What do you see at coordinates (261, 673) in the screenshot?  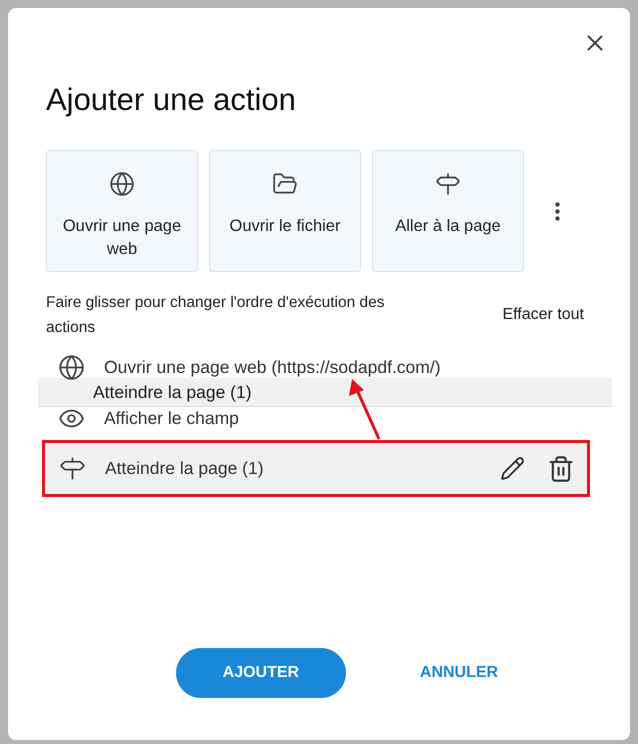 I see `add-button: AJOUTER` at bounding box center [261, 673].